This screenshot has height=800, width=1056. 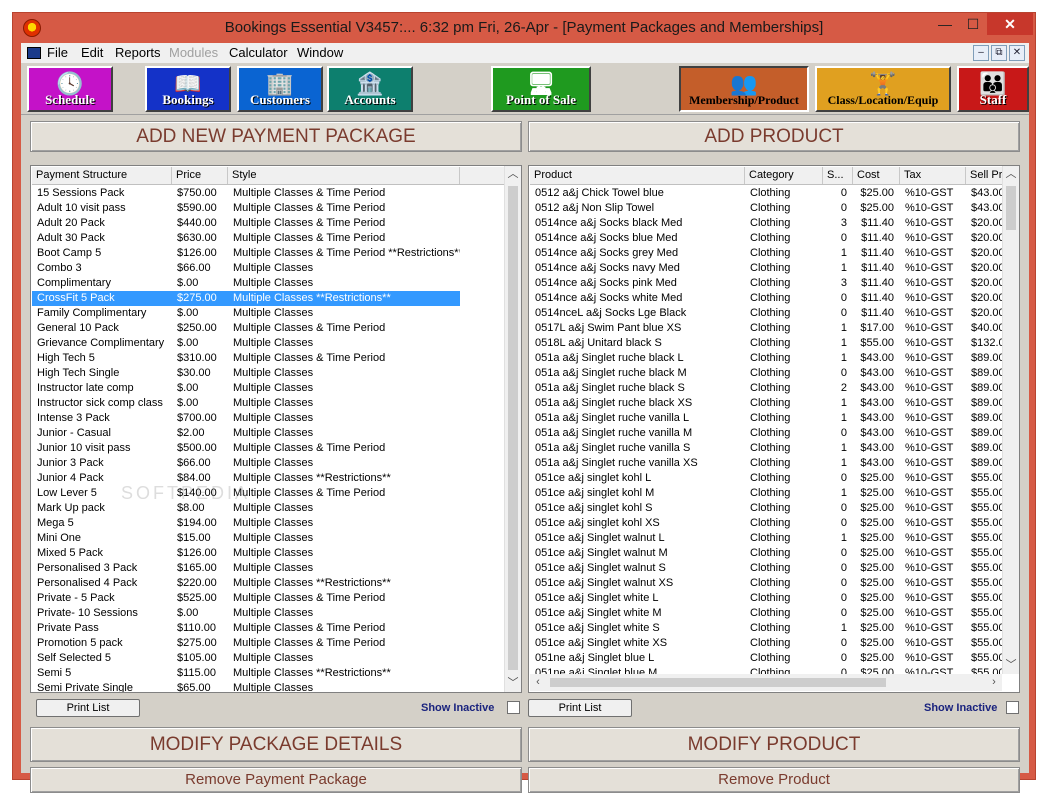 What do you see at coordinates (1010, 24) in the screenshot?
I see `close-button: ✕` at bounding box center [1010, 24].